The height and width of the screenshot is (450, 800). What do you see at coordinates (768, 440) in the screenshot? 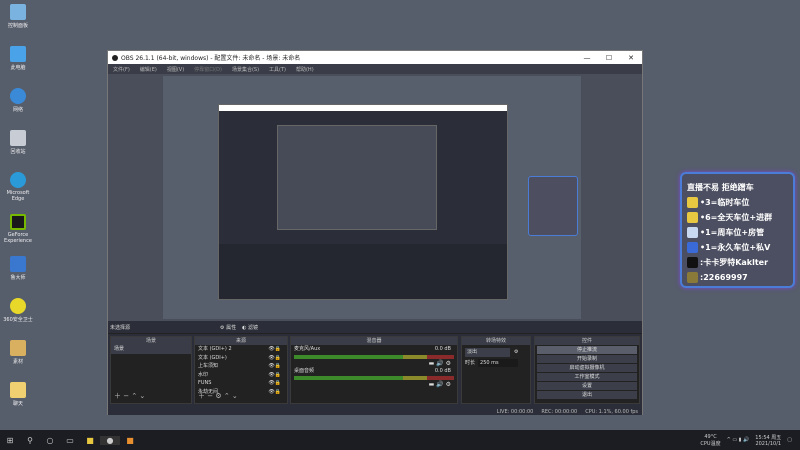
I see `clock: 15:54 周五 2021/10/1` at bounding box center [768, 440].